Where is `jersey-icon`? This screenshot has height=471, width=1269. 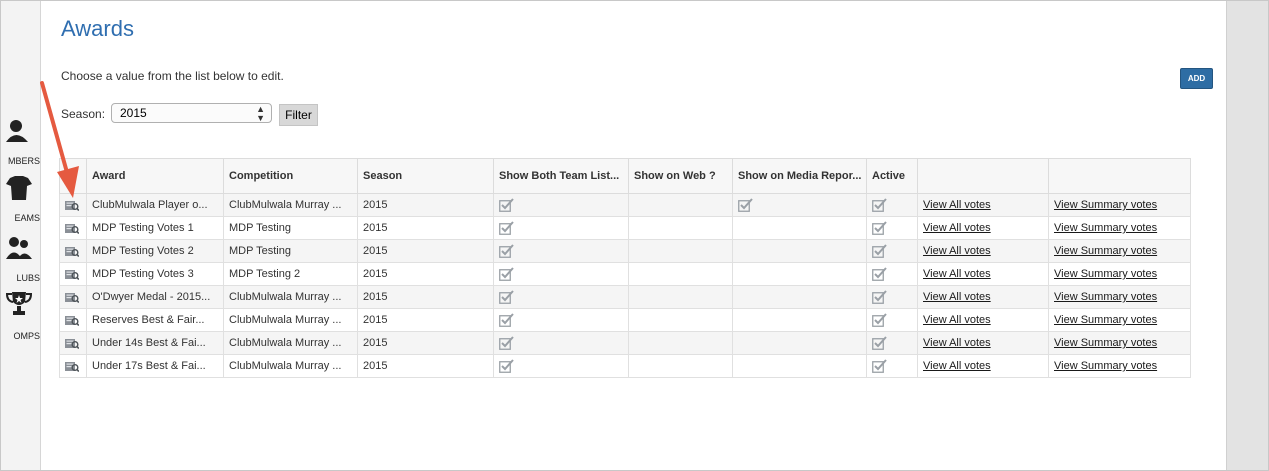
jersey-icon is located at coordinates (19, 188).